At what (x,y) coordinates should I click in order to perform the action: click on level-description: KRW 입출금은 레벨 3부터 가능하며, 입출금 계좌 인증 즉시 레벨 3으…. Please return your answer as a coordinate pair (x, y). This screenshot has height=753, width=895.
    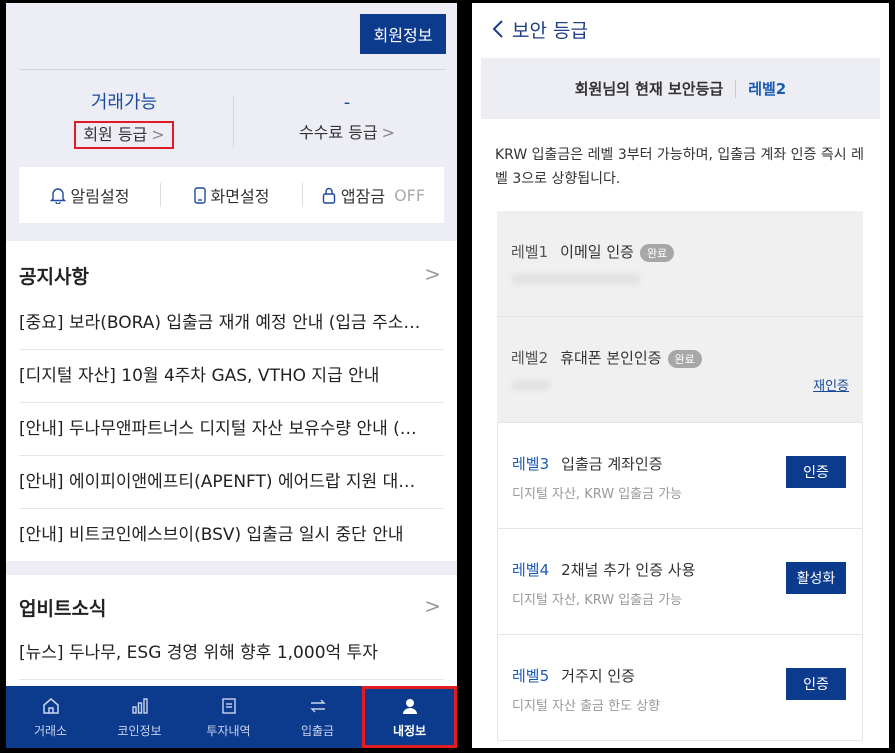
    Looking at the image, I should click on (679, 167).